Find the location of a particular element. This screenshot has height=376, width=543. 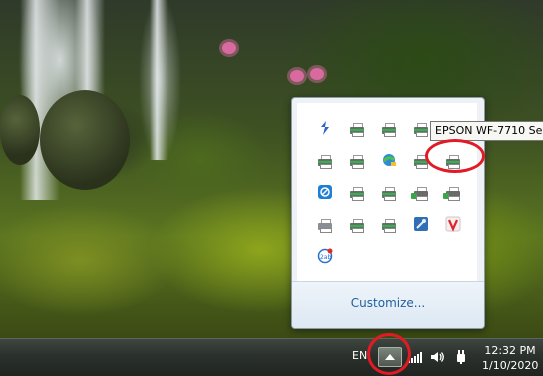

taskbar: EN 12:32 PM 1/10/2020 is located at coordinates (271, 357).